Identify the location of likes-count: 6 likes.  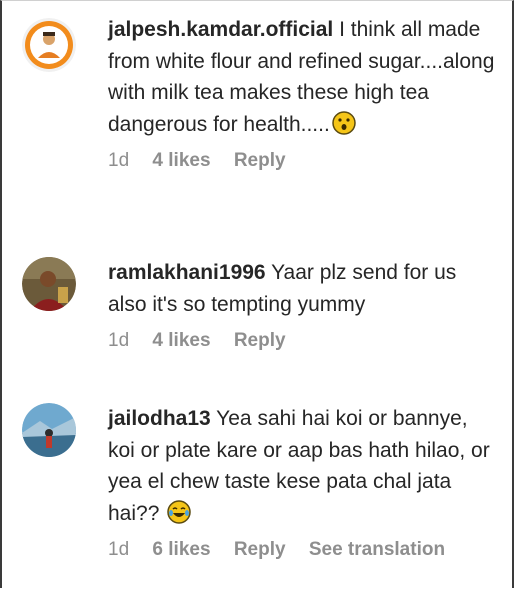
(181, 549).